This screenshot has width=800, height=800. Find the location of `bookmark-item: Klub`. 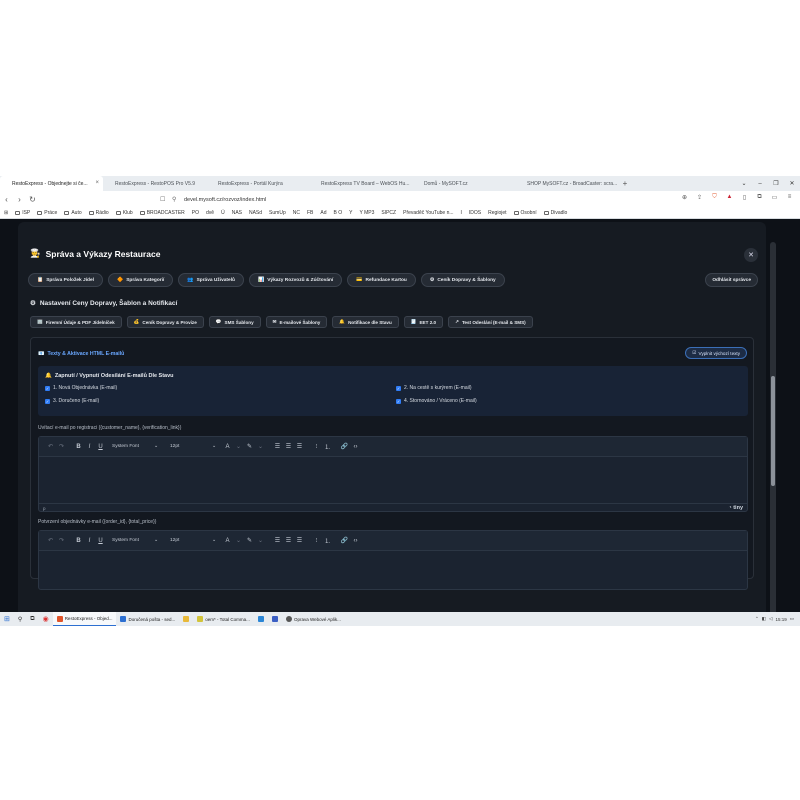

bookmark-item: Klub is located at coordinates (124, 213).